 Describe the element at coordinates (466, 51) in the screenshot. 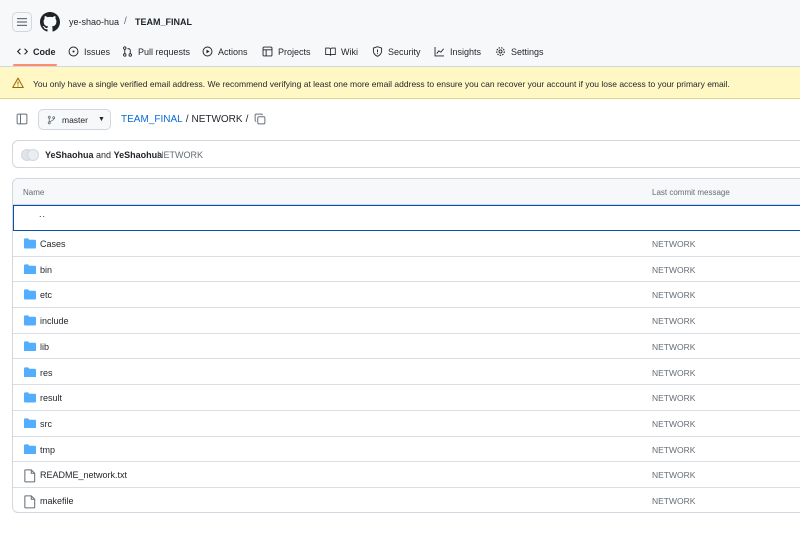

I see `tab-label: Insights` at that location.